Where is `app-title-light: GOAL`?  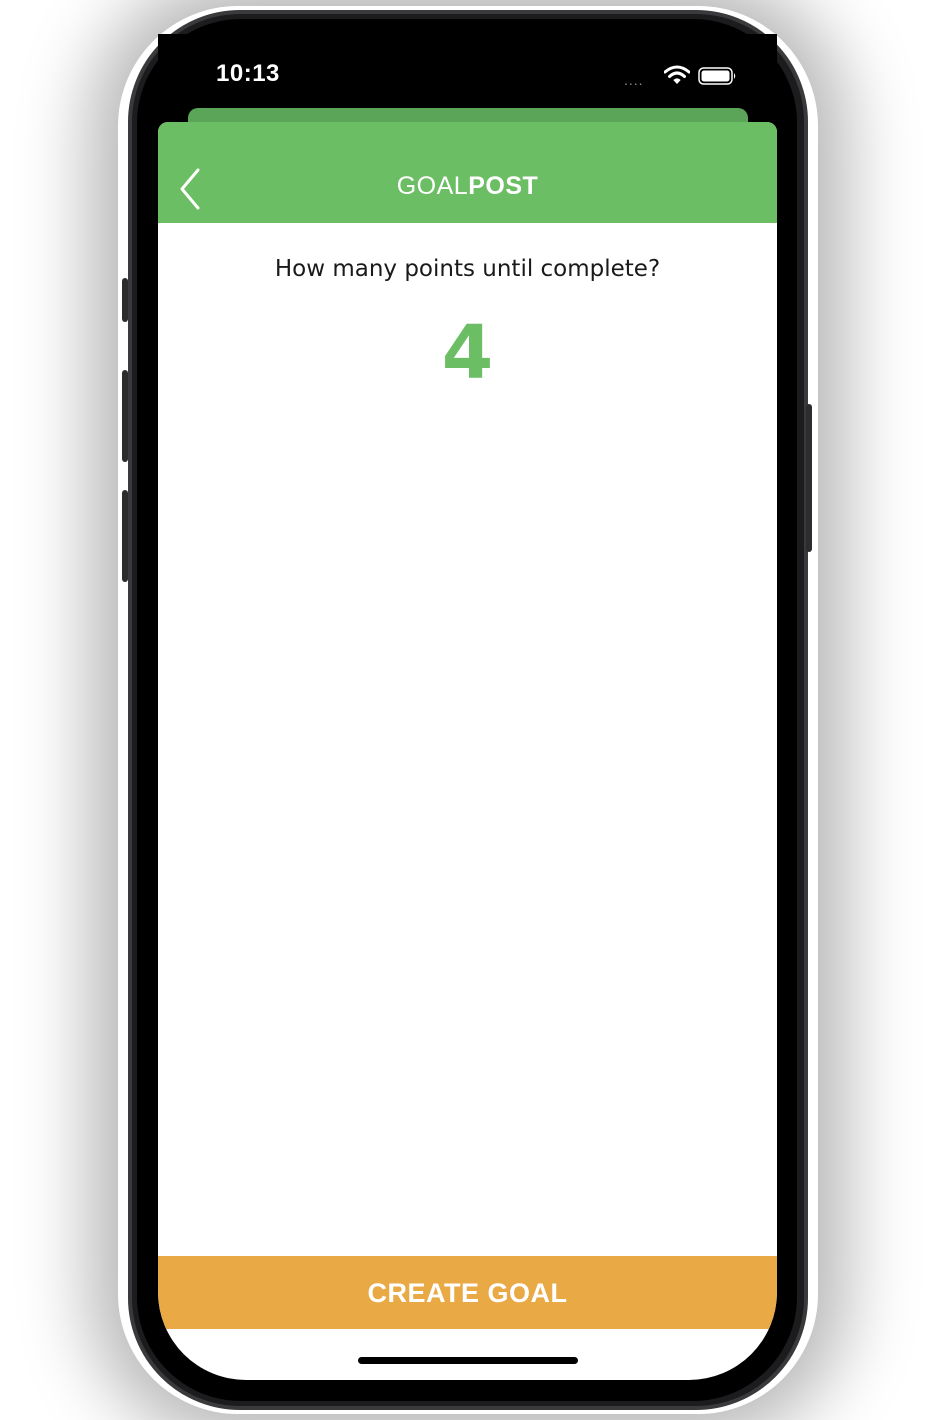 app-title-light: GOAL is located at coordinates (432, 186).